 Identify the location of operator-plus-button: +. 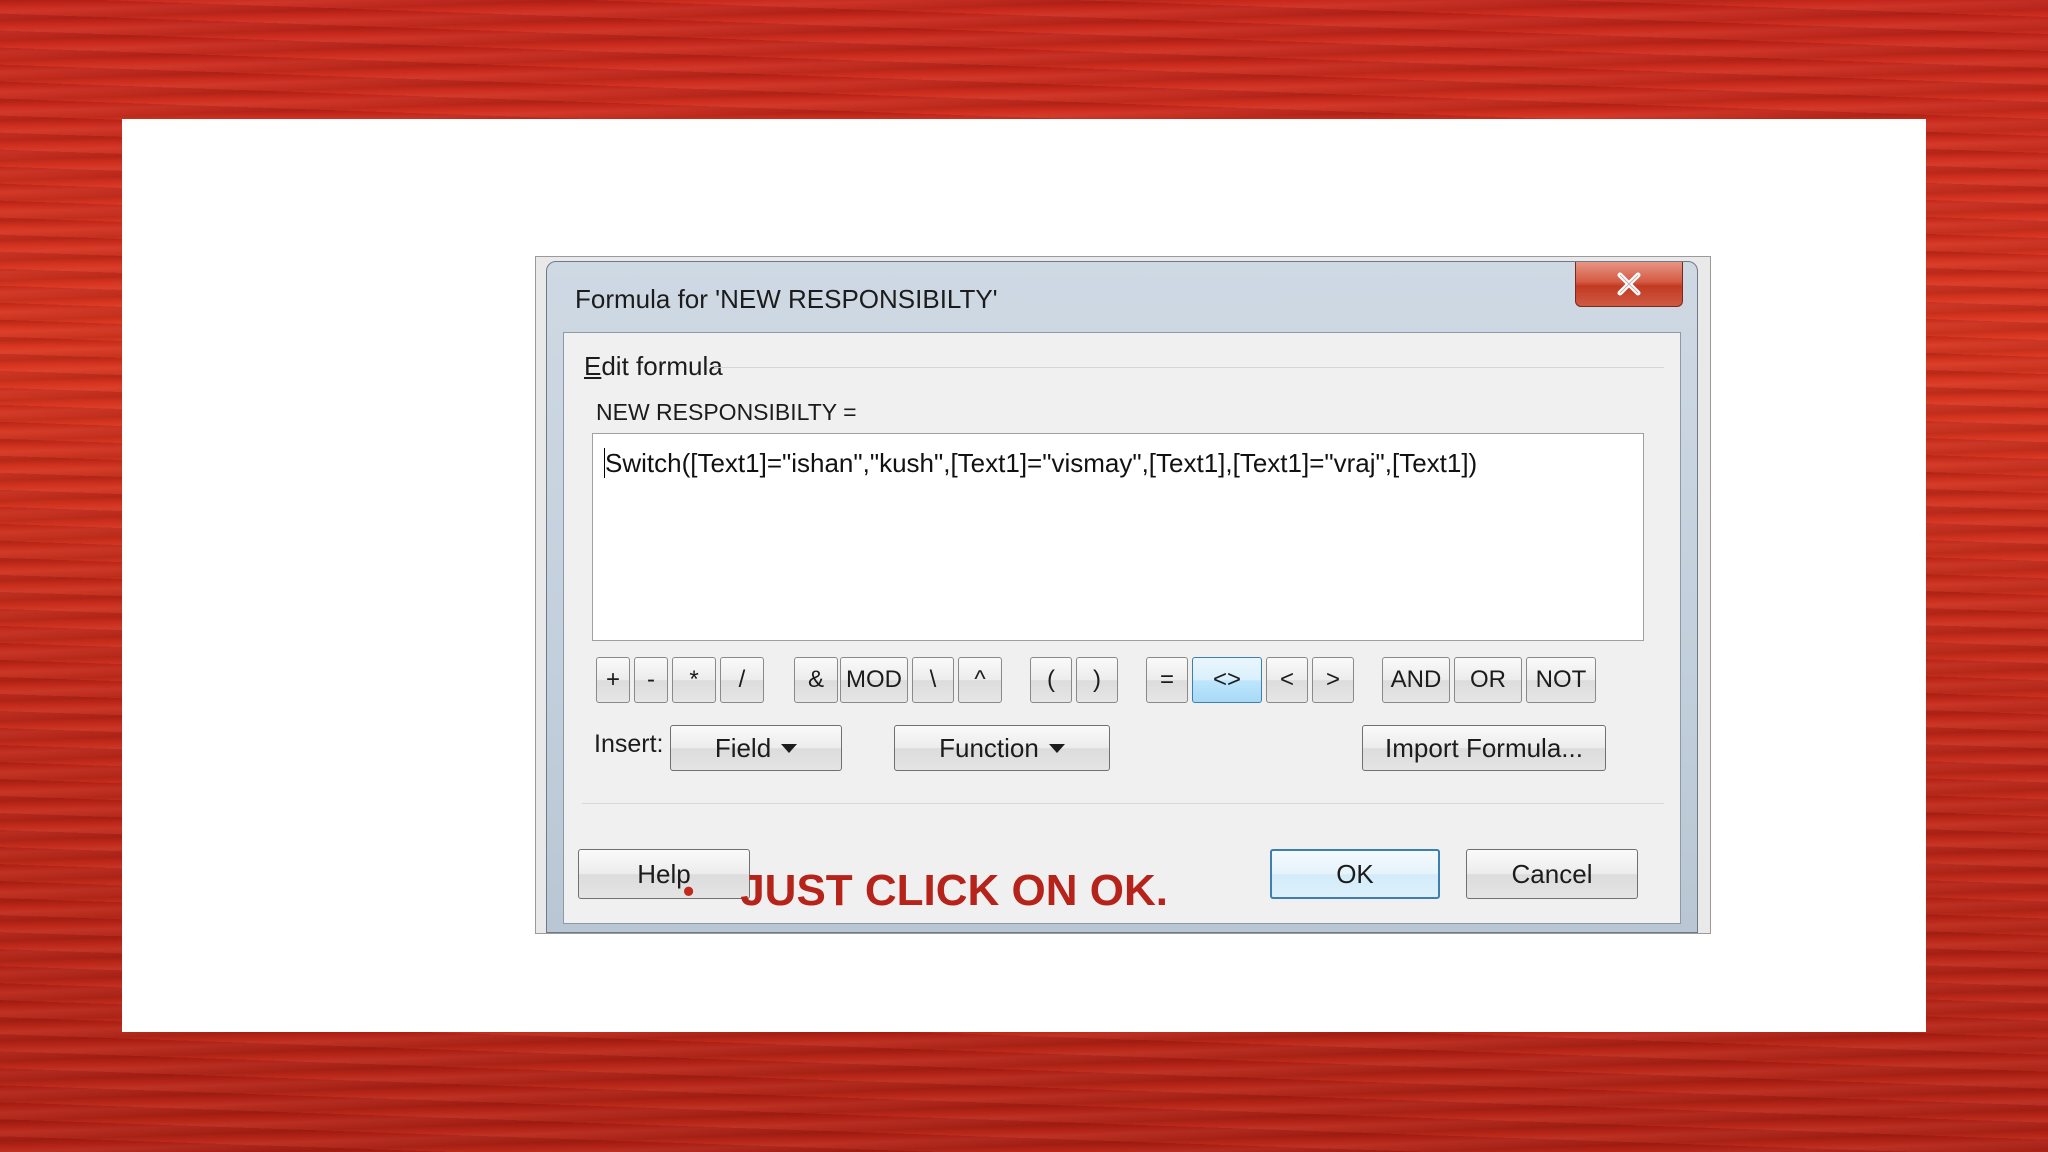
(613, 680).